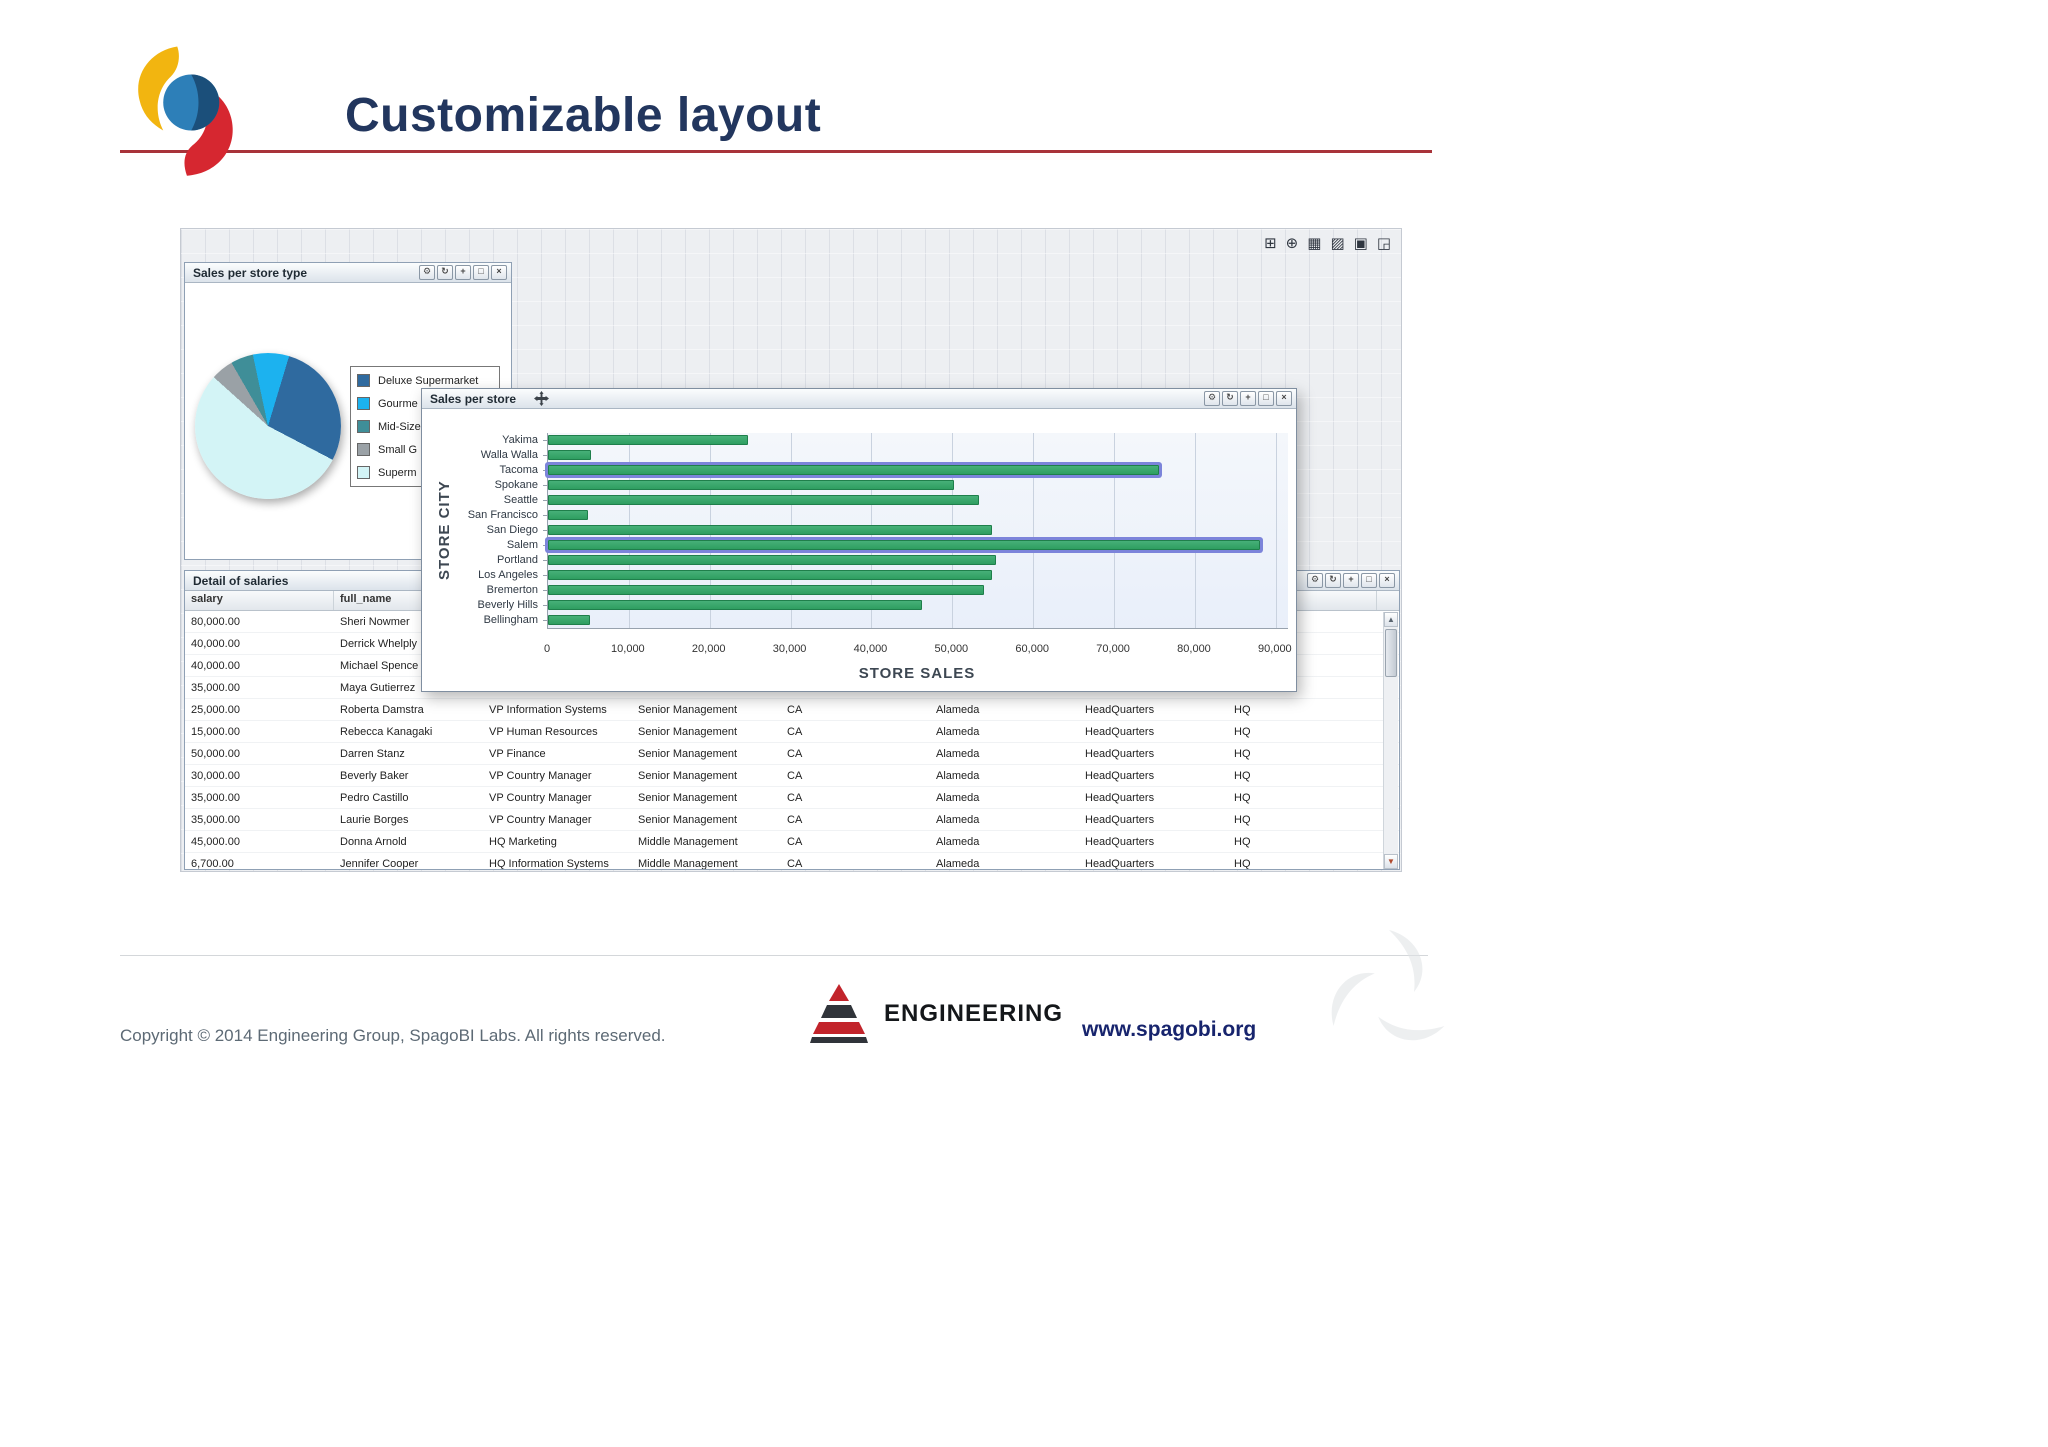 The width and height of the screenshot is (2048, 1447). Describe the element at coordinates (1169, 1030) in the screenshot. I see `website-link: www.spagobi.org` at that location.